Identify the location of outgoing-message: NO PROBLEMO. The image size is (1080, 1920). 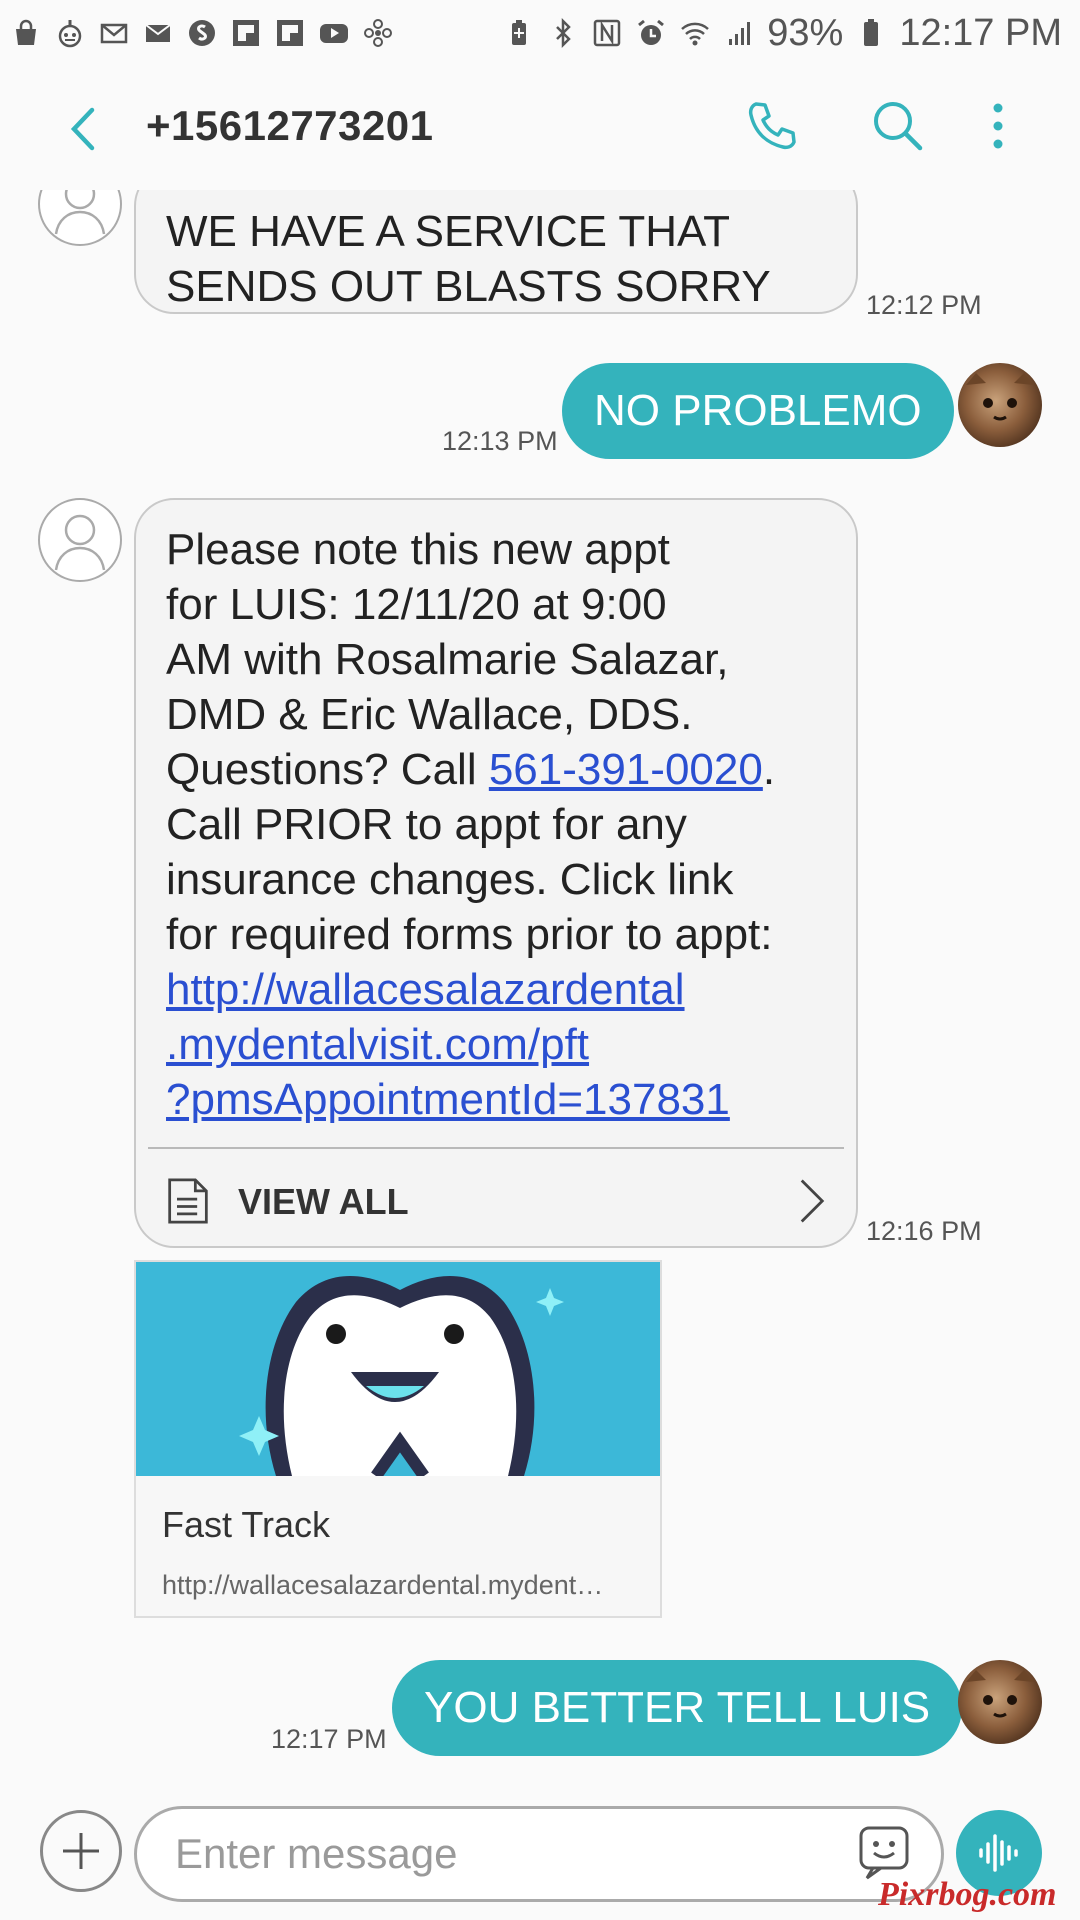
(758, 411).